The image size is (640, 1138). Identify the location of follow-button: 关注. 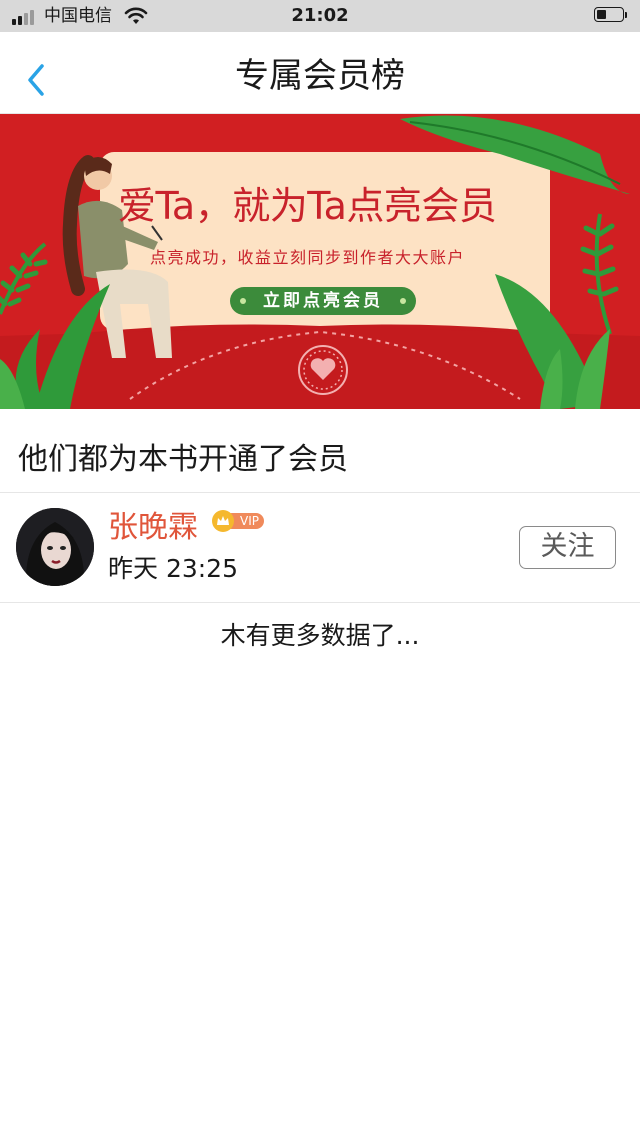
(567, 547).